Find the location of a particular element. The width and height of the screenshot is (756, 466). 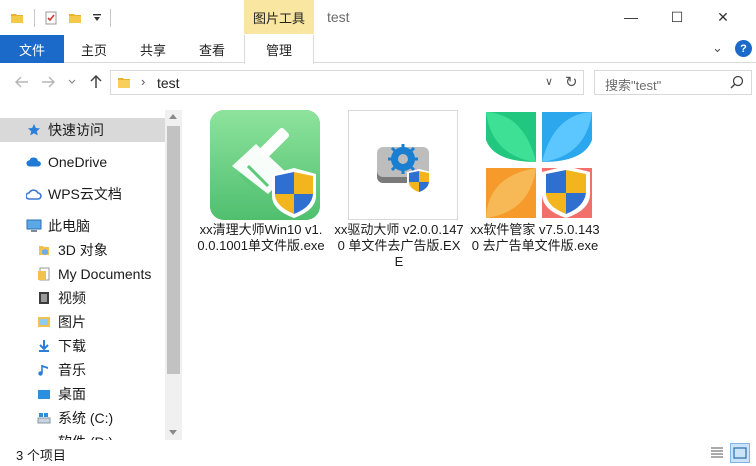

file-name: xx软件管家 v7.5.0.1430 去广告单文件版.exe is located at coordinates (535, 238).